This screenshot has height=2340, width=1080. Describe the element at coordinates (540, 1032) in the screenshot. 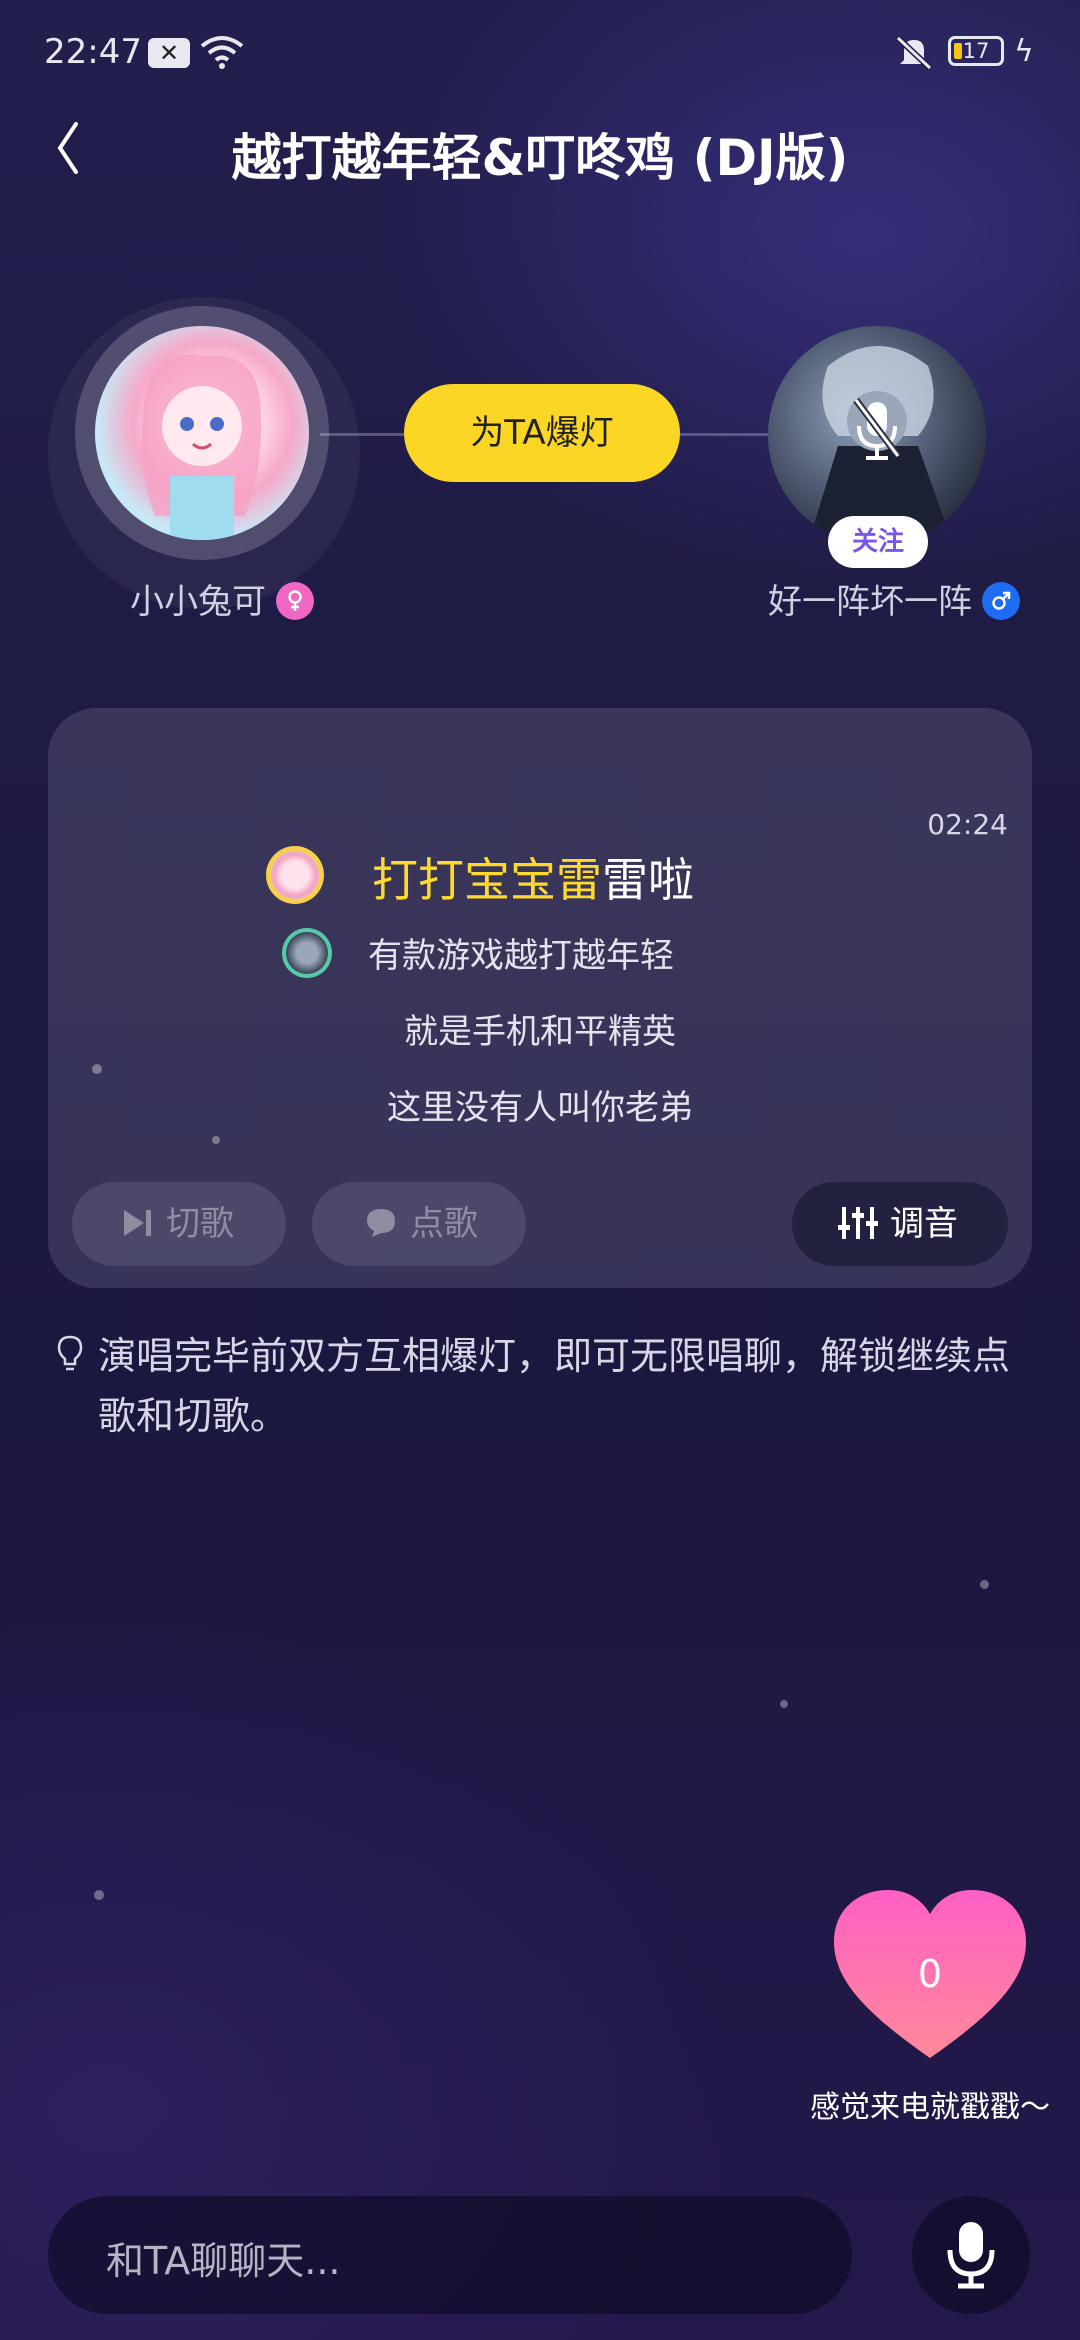

I see `lyric-line: 就是手机和平精英` at that location.